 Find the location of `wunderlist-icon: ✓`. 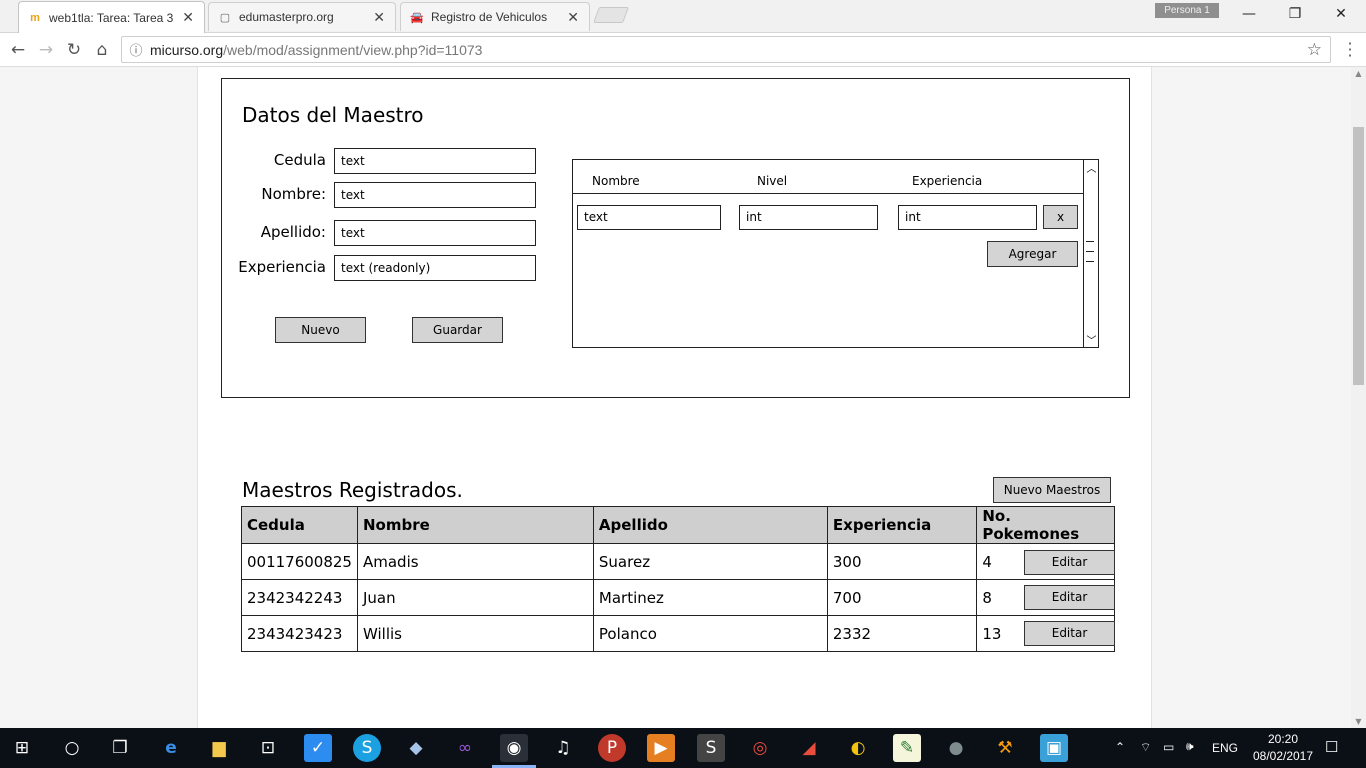

wunderlist-icon: ✓ is located at coordinates (318, 748).